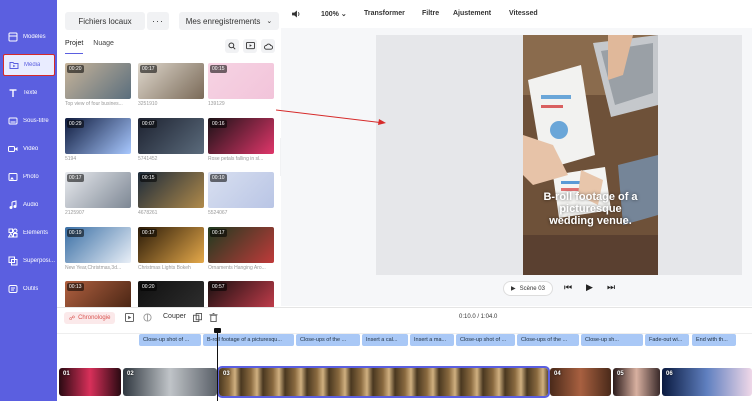 The height and width of the screenshot is (401, 752). What do you see at coordinates (611, 287) in the screenshot?
I see `skip-forward-icon: ⏭` at bounding box center [611, 287].